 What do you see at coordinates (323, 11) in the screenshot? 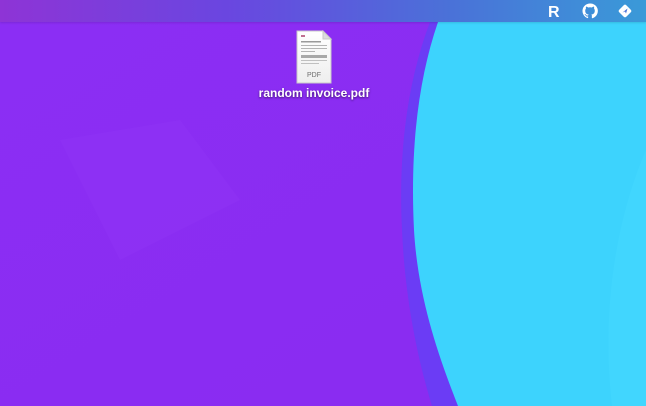
I see `menu-bar: R` at bounding box center [323, 11].